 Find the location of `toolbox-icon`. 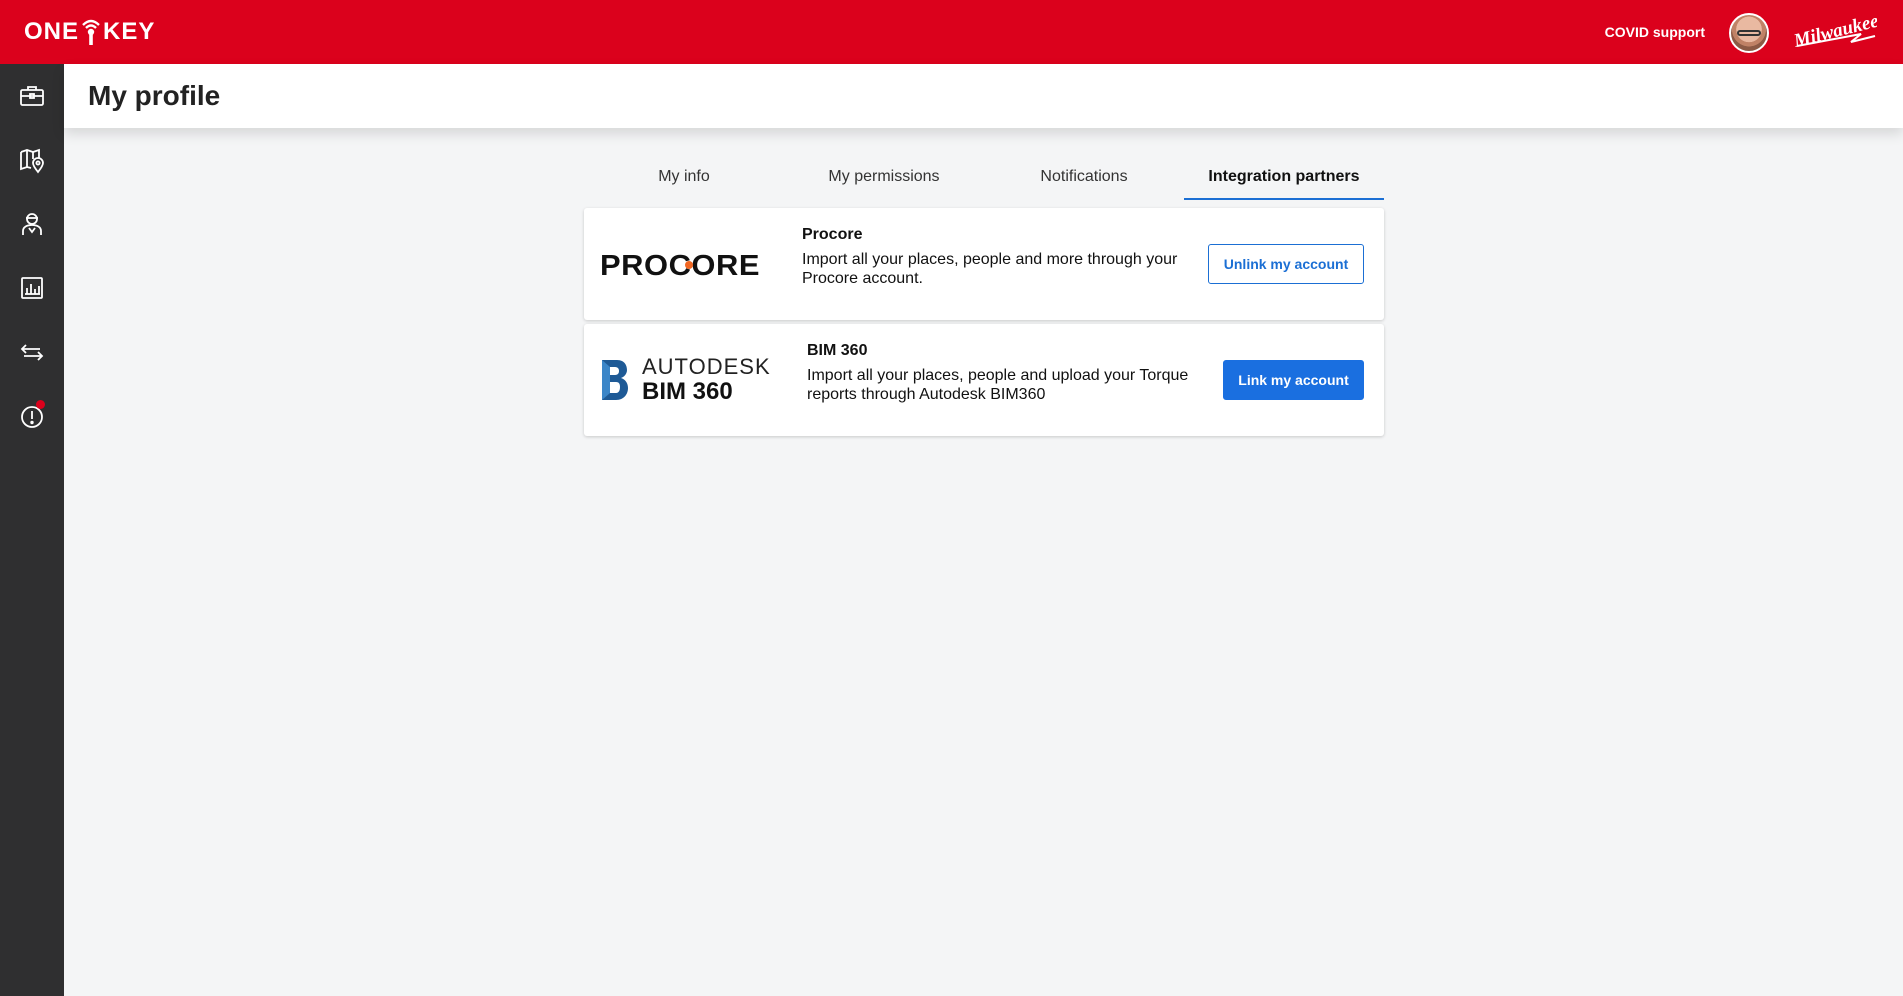

toolbox-icon is located at coordinates (32, 96).